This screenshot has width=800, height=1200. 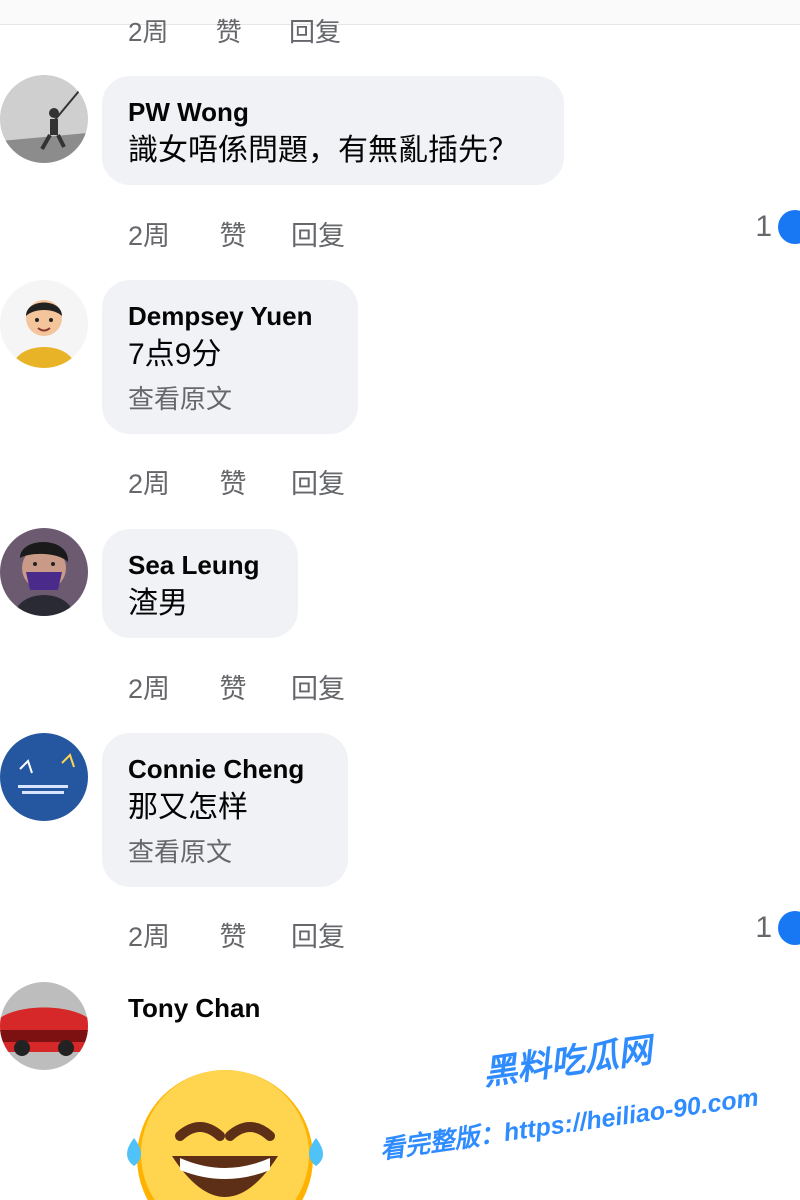 What do you see at coordinates (254, 30) in the screenshot?
I see `previous-comment-actions: 2周 赞 回复` at bounding box center [254, 30].